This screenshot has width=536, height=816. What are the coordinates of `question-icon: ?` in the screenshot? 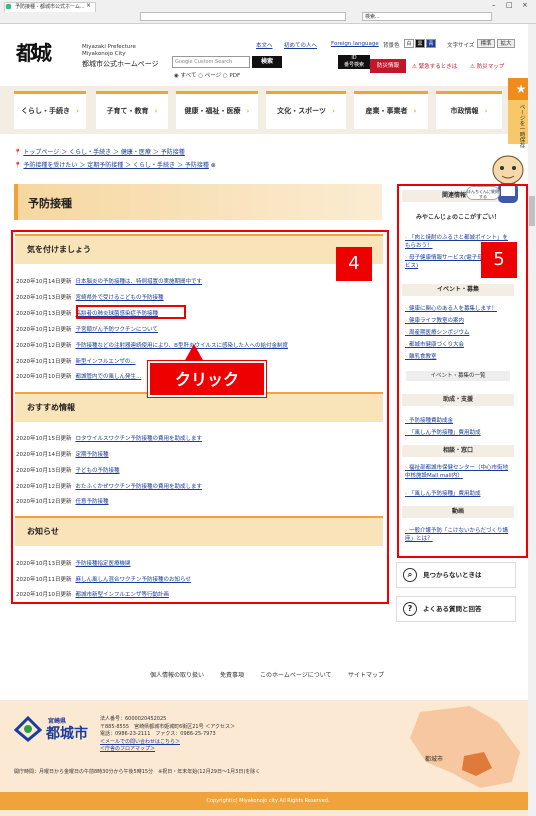 It's located at (410, 609).